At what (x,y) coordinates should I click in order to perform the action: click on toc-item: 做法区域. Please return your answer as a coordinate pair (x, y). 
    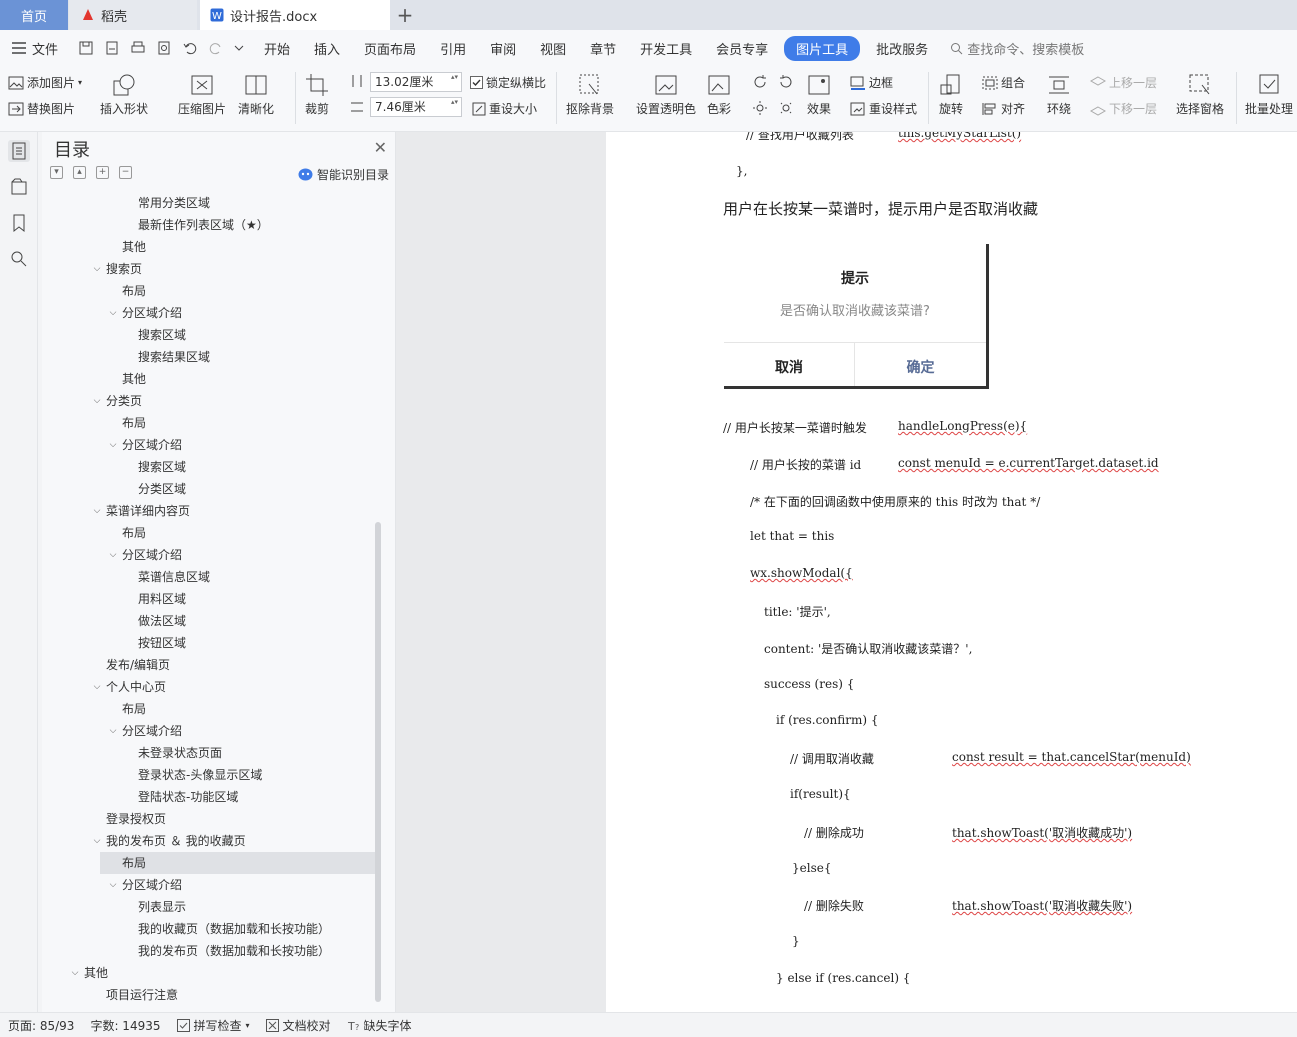
    Looking at the image, I should click on (154, 621).